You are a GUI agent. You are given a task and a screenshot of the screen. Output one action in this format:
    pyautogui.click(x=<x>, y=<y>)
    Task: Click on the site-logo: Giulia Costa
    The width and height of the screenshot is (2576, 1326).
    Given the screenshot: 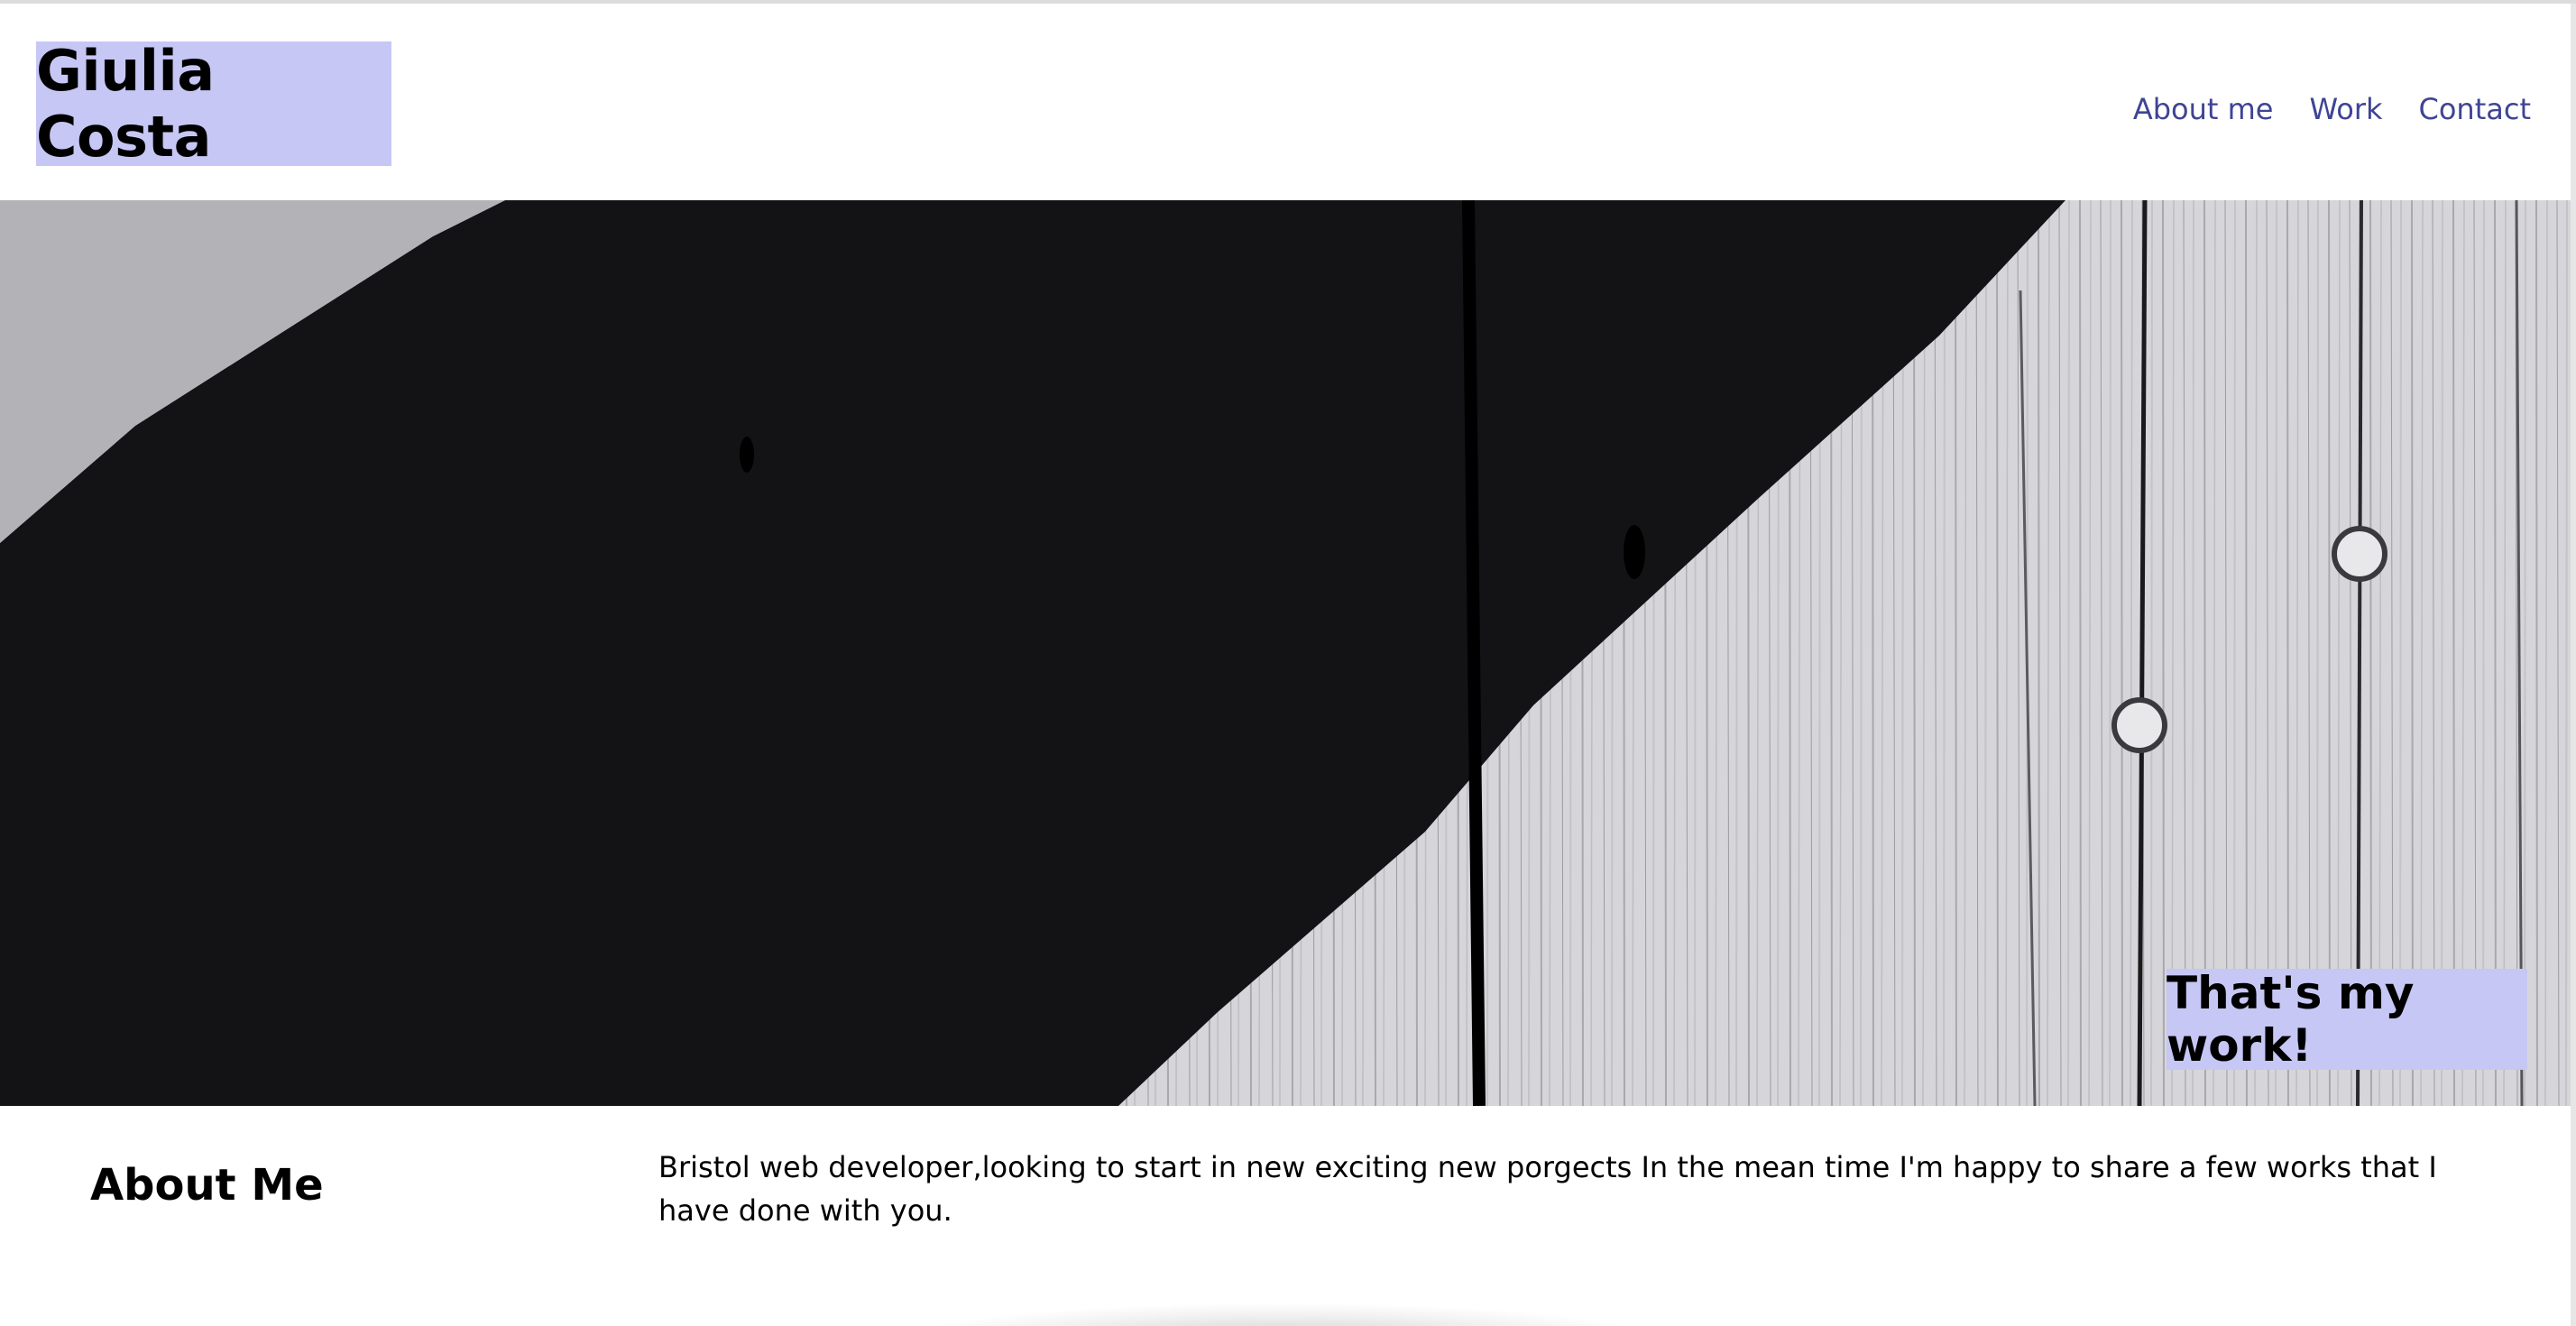 What is the action you would take?
    pyautogui.click(x=213, y=104)
    